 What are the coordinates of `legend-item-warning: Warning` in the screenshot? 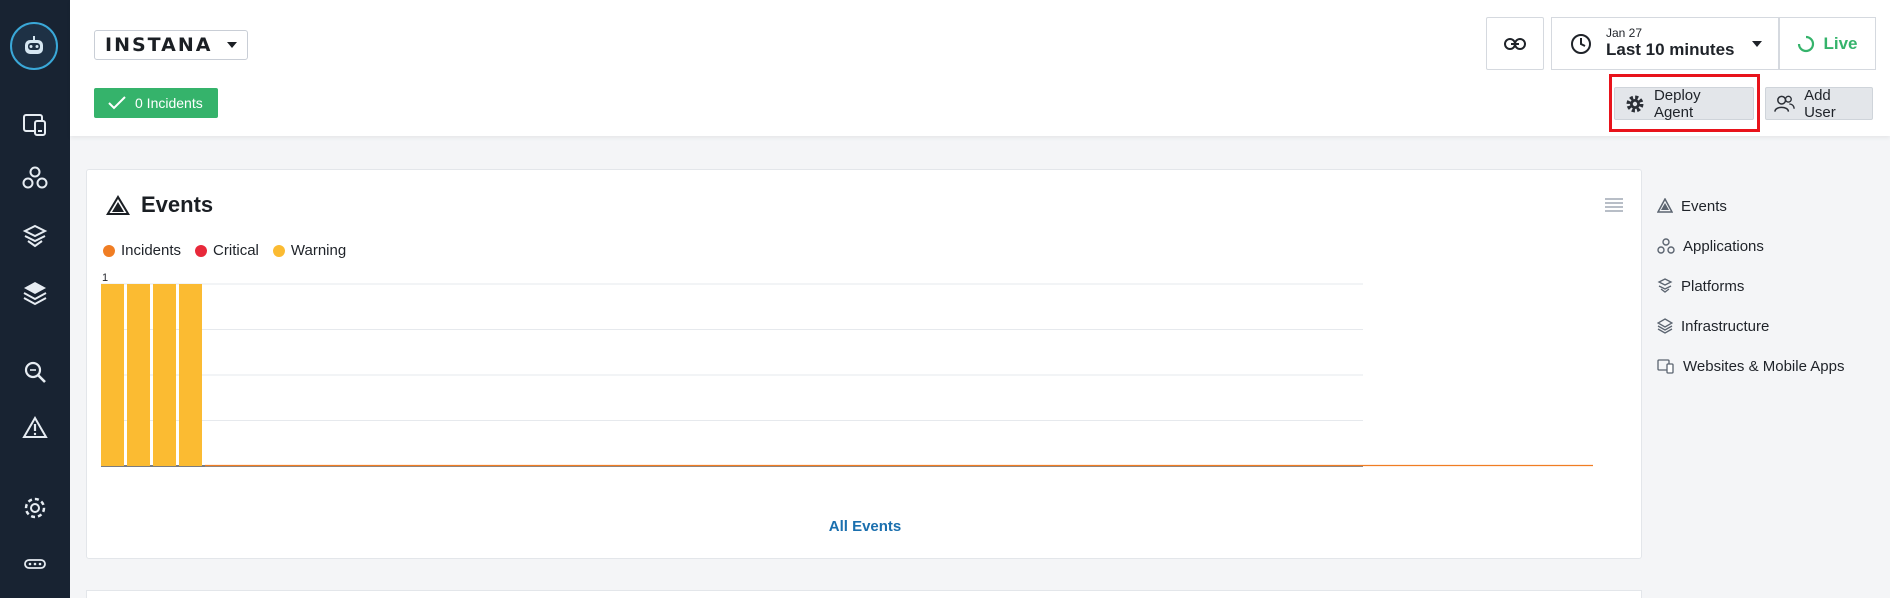 It's located at (309, 250).